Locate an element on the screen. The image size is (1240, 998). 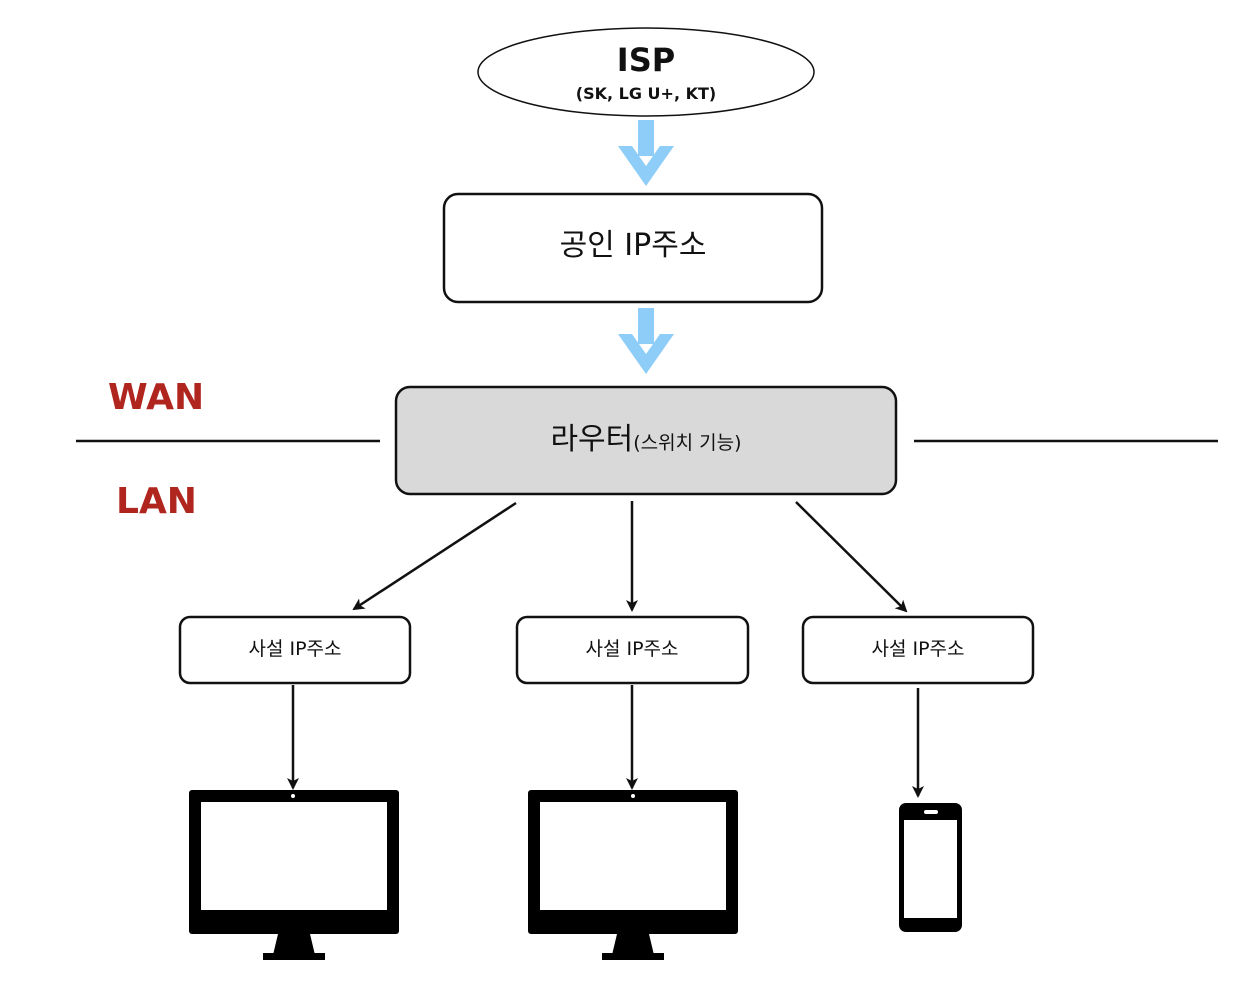
isp-down-arrow-icon is located at coordinates (646, 153).